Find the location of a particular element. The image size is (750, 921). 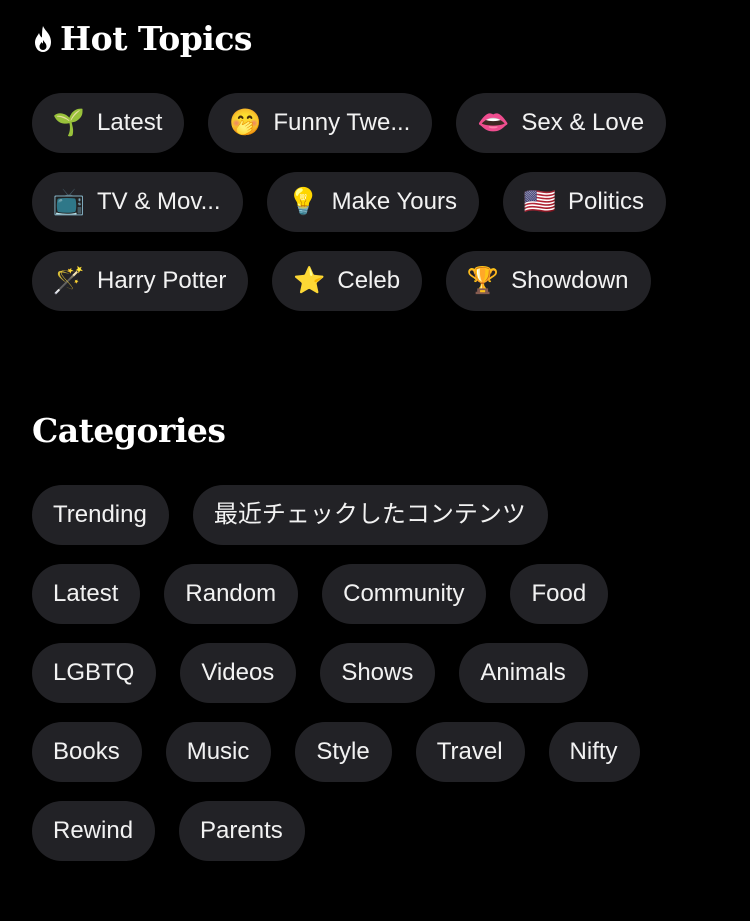

category-latest: Latest is located at coordinates (86, 594).